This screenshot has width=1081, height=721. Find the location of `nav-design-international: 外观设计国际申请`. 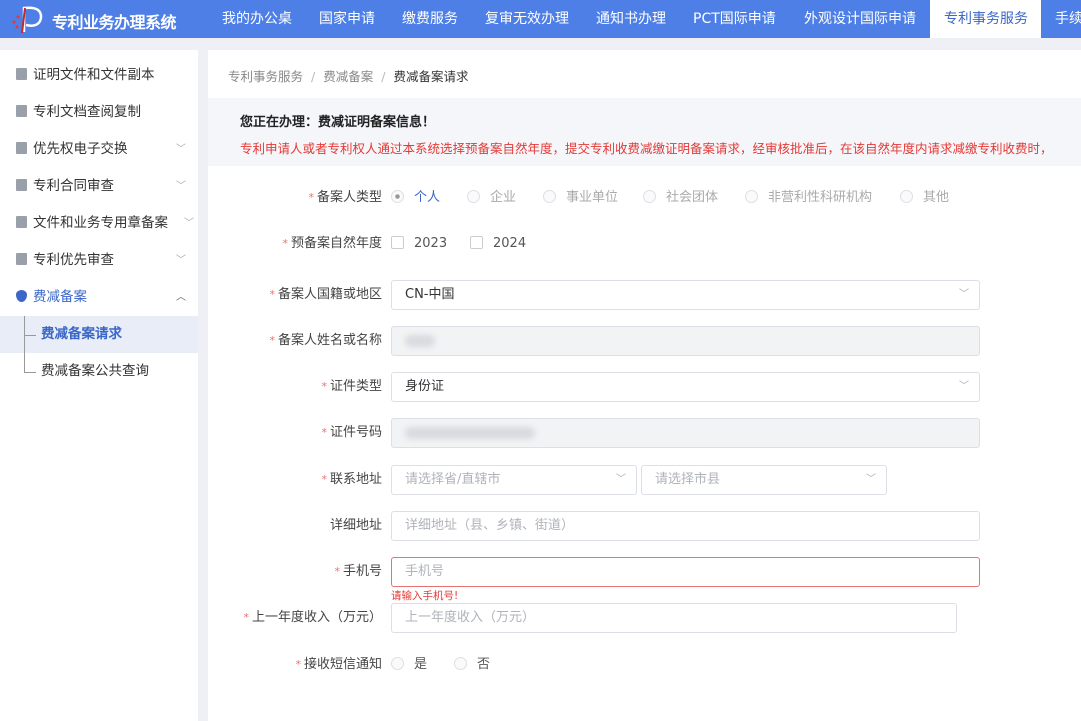

nav-design-international: 外观设计国际申请 is located at coordinates (860, 19).